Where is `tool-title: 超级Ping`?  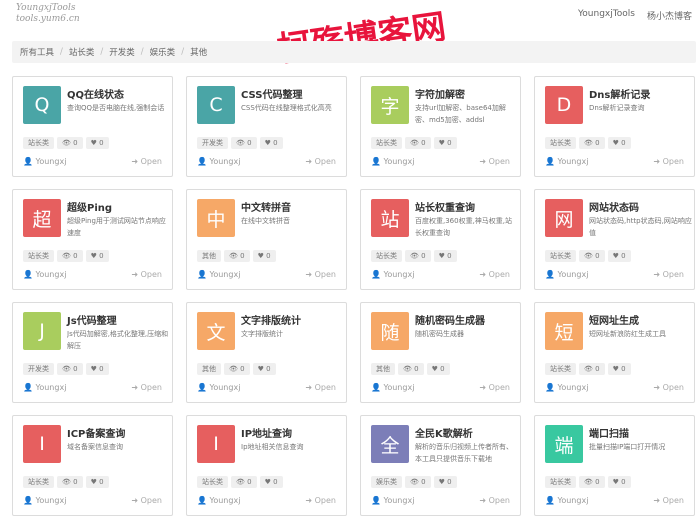 tool-title: 超级Ping is located at coordinates (89, 206).